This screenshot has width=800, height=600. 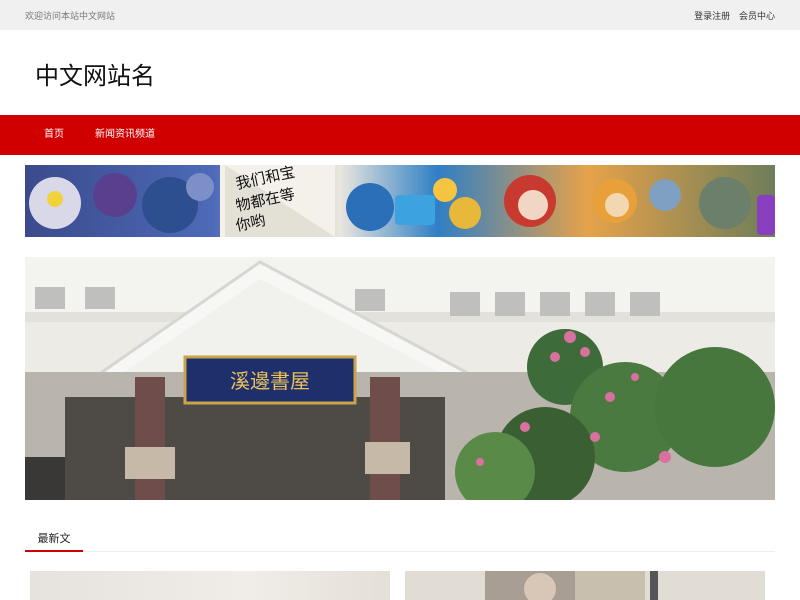 I want to click on nav-item-news: 新闻资讯频道, so click(x=125, y=135).